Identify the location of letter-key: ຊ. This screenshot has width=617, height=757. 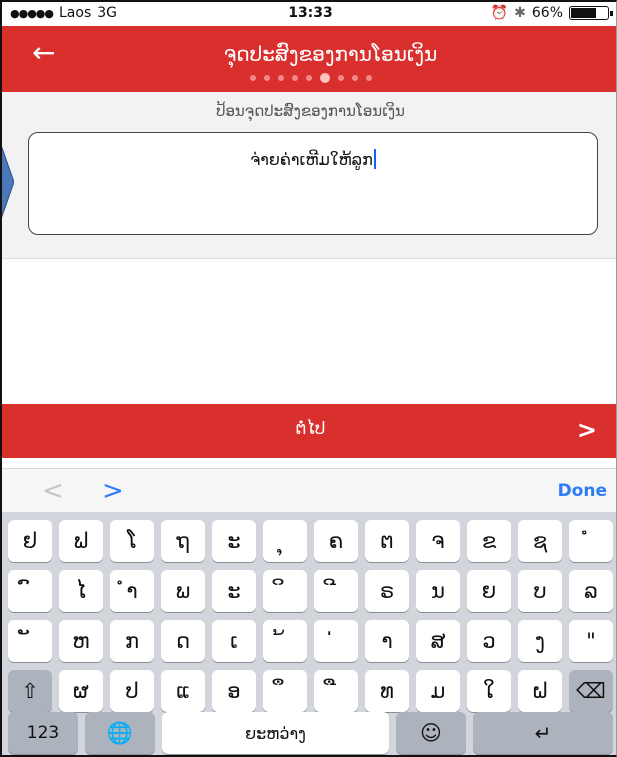
(540, 541).